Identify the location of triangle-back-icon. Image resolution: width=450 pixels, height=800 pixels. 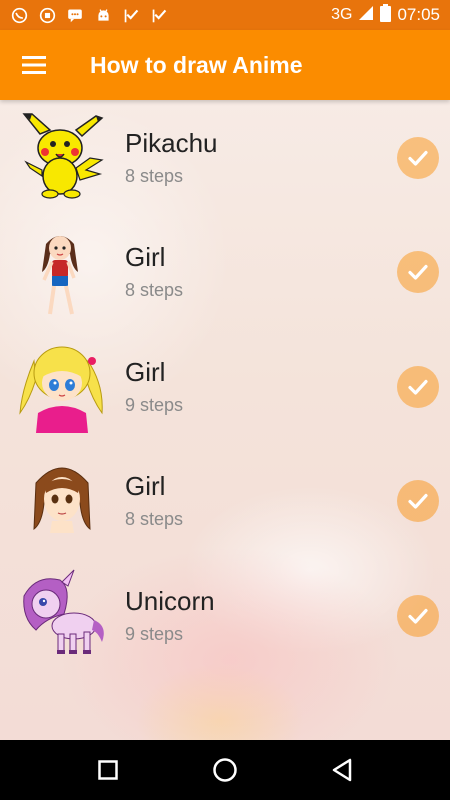
(341, 770).